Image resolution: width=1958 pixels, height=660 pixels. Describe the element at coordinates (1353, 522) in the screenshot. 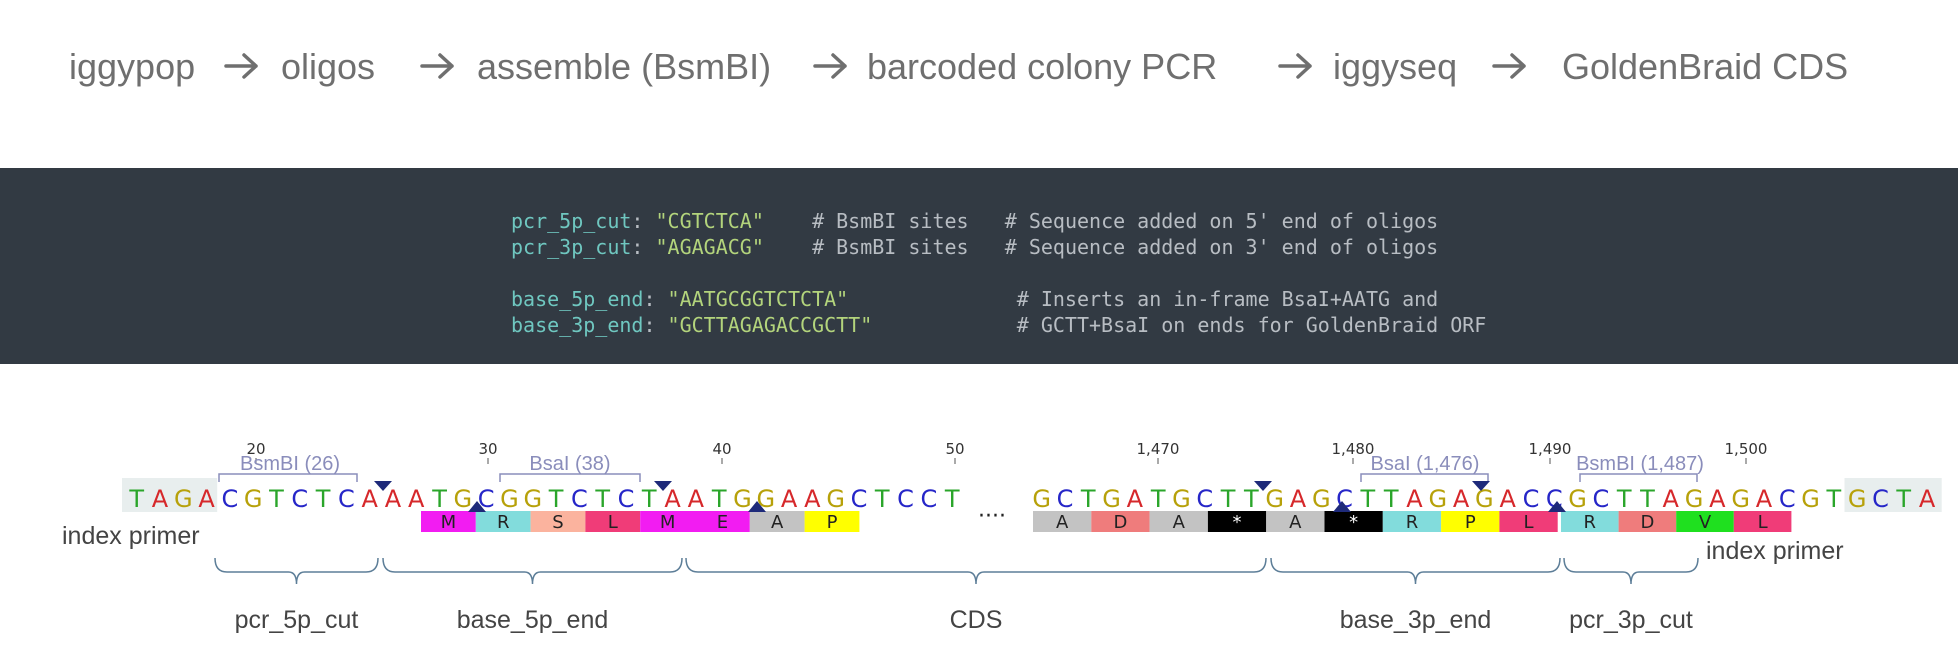

I see `aa-right: *` at that location.